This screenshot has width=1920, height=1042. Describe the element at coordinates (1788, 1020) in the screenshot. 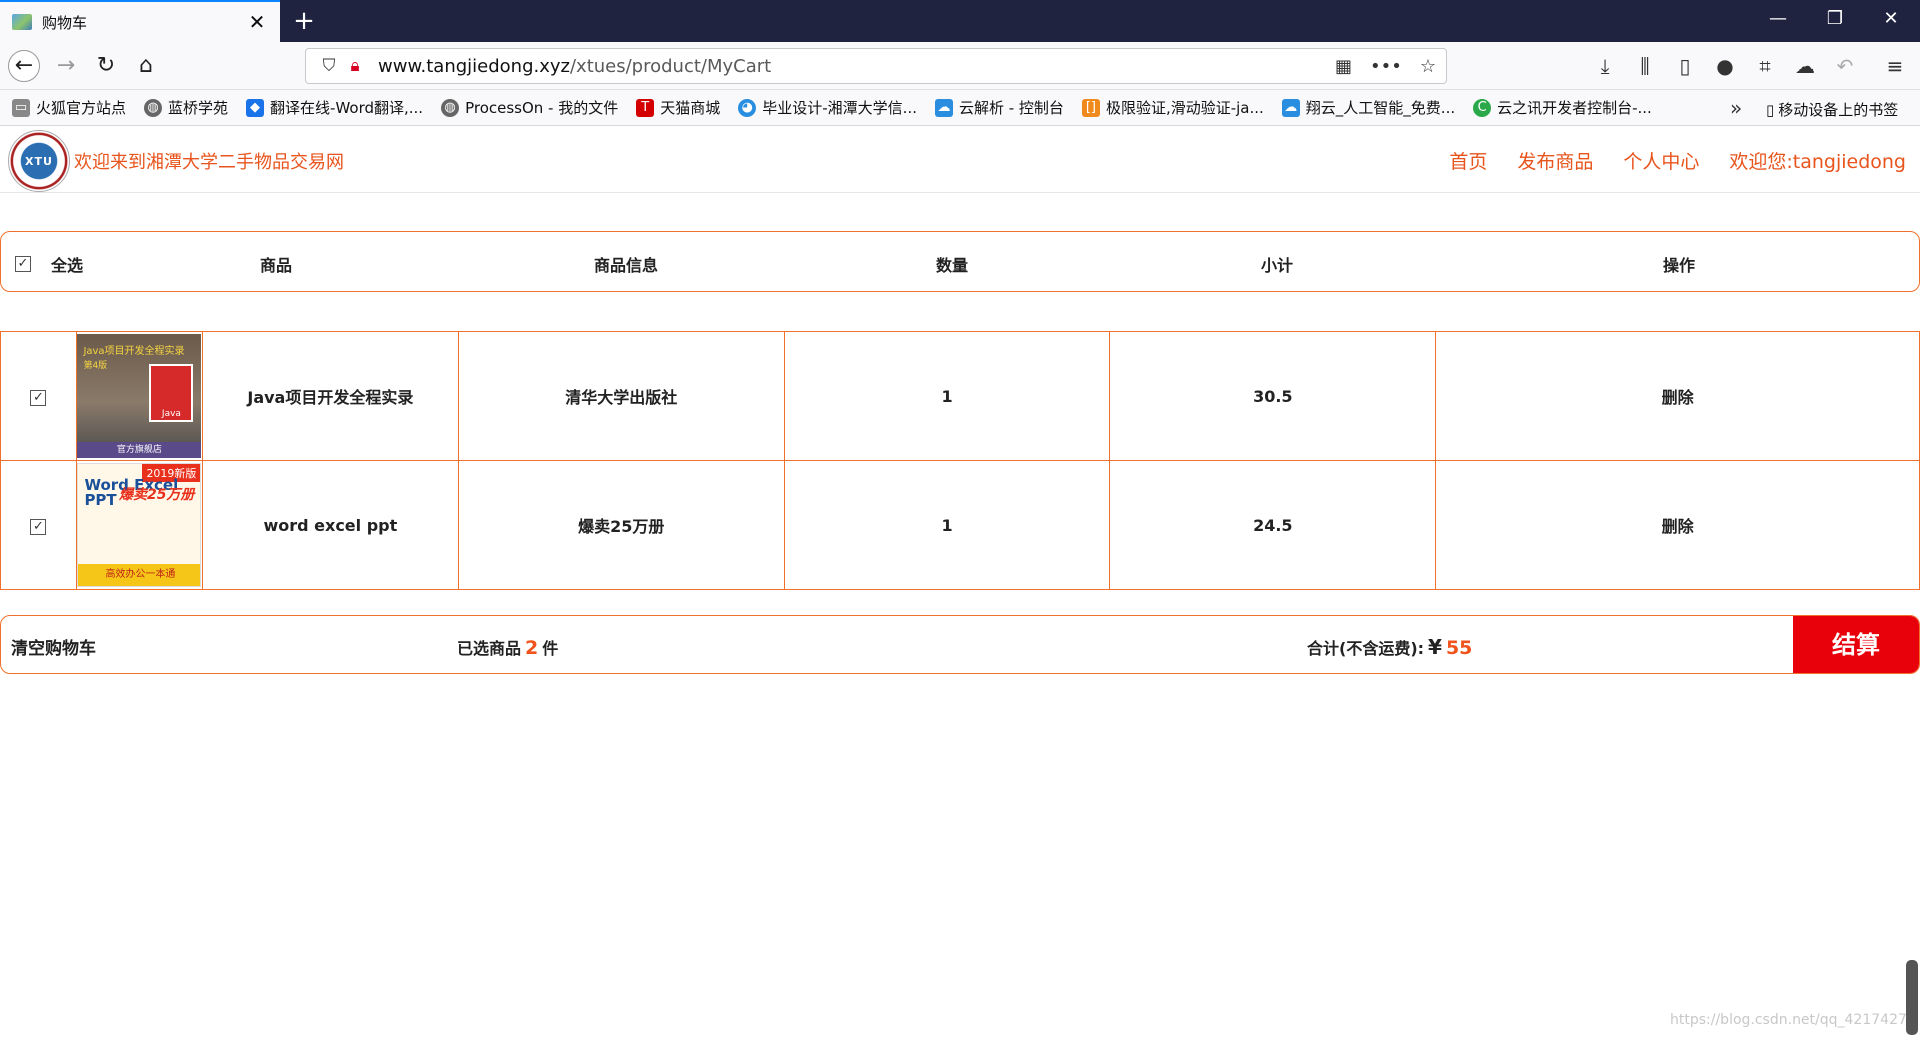

I see `watermark: https://blog.csdn.net/qq_4217427` at that location.